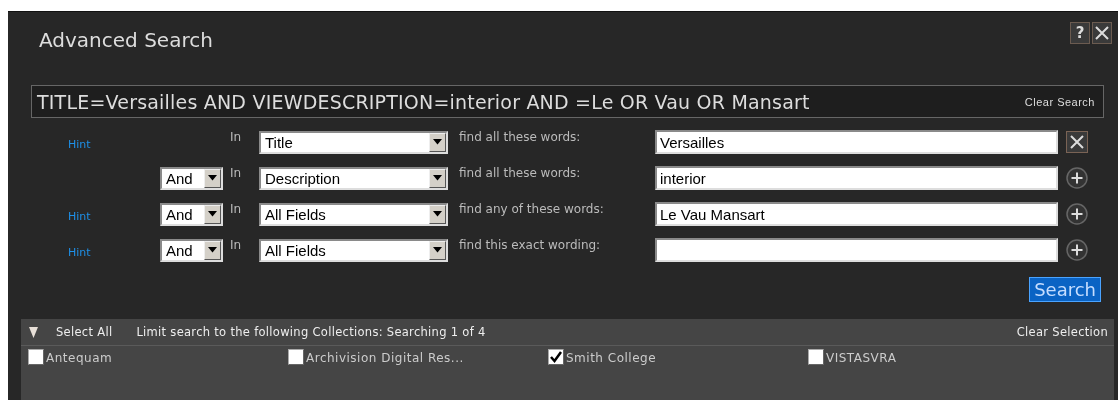 The image size is (1118, 400). What do you see at coordinates (126, 40) in the screenshot?
I see `window-title: Advanced Search` at bounding box center [126, 40].